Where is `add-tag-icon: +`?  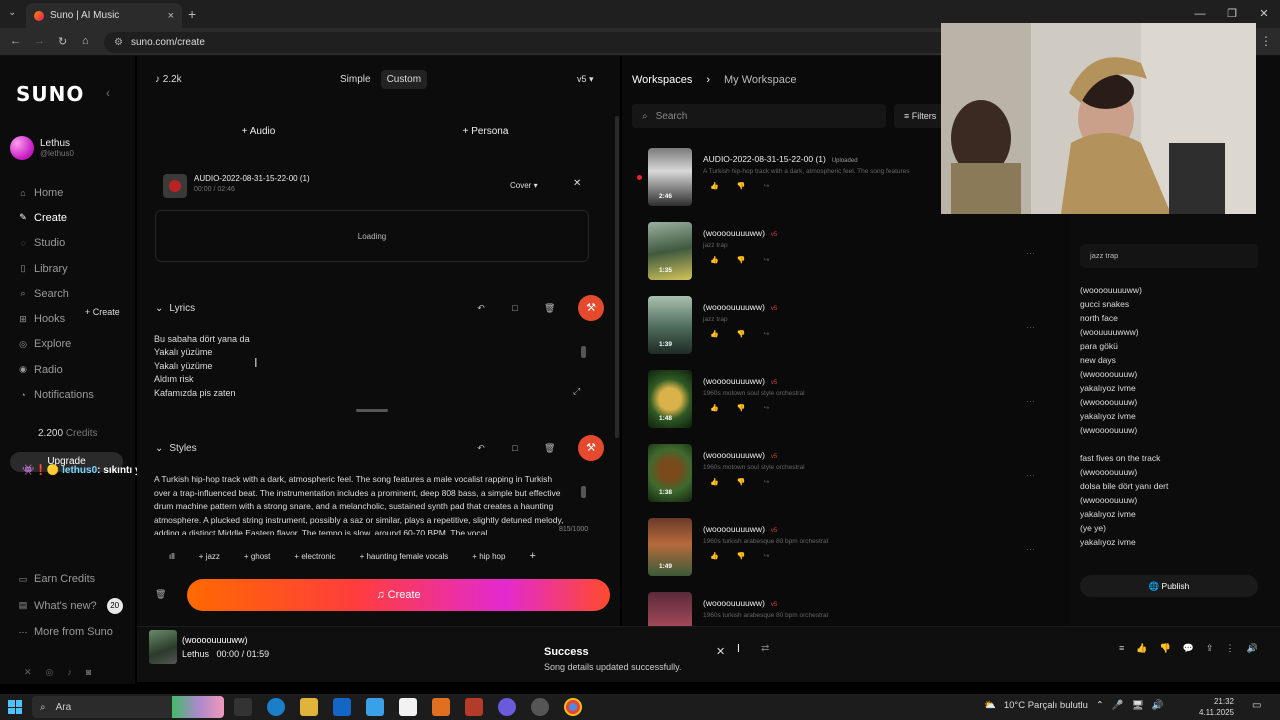
add-tag-icon: + is located at coordinates (532, 556).